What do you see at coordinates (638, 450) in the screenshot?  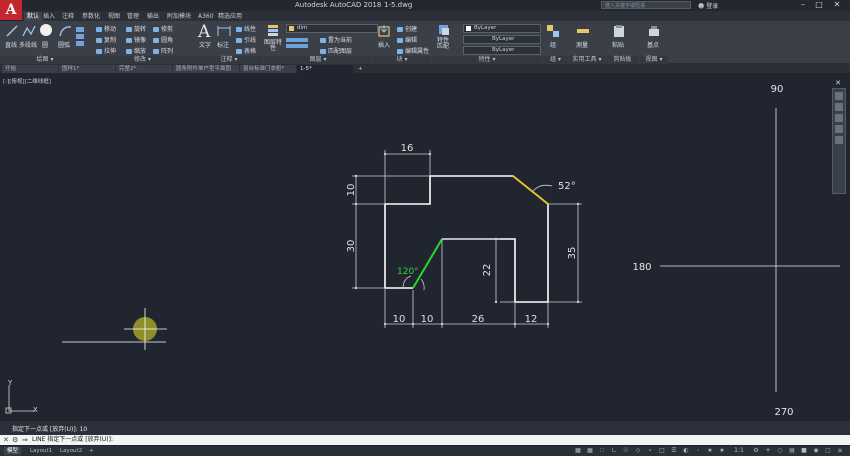 I see `isodraft-icon: ◇` at bounding box center [638, 450].